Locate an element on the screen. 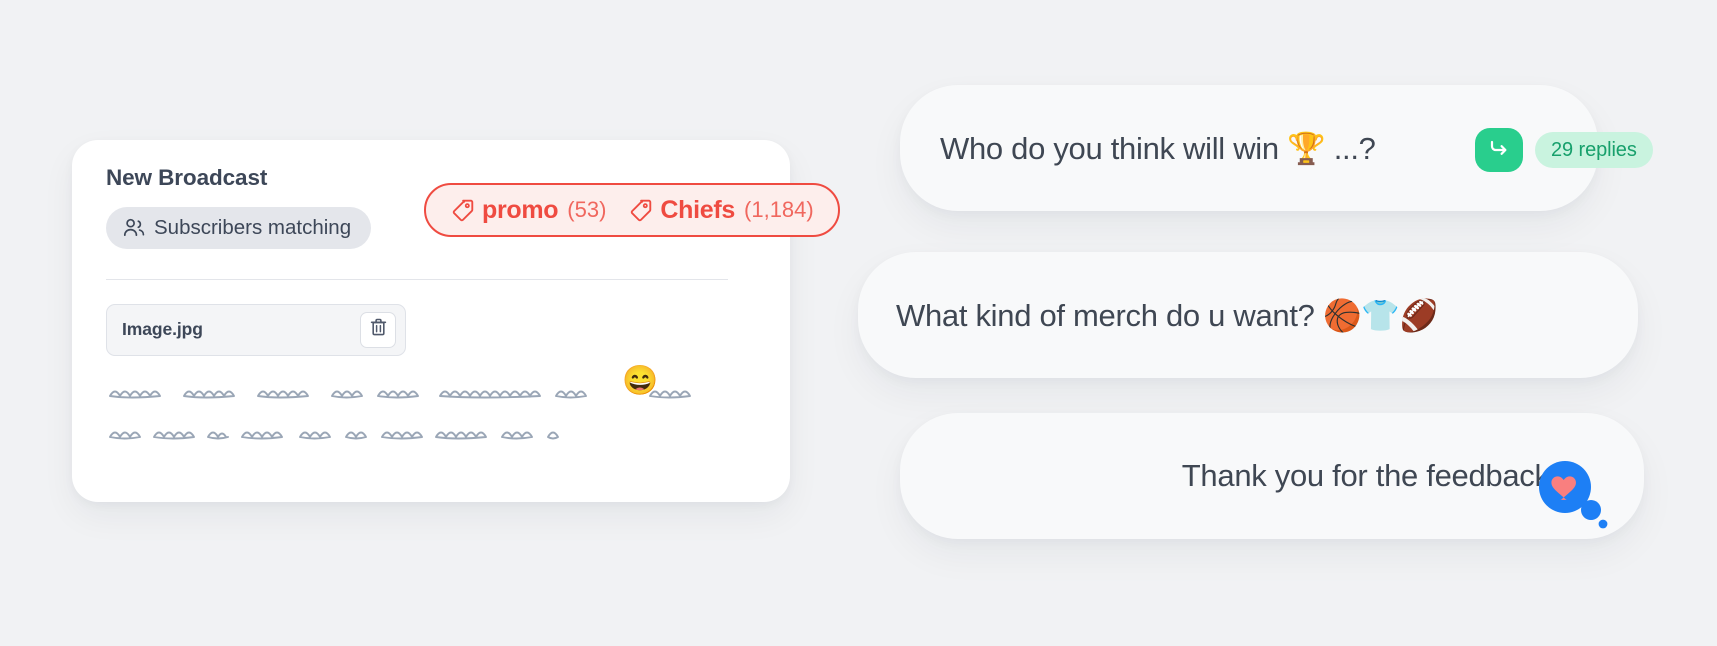 This screenshot has width=1717, height=646. message-text: Who do you think will win 🏆 ...? is located at coordinates (1158, 148).